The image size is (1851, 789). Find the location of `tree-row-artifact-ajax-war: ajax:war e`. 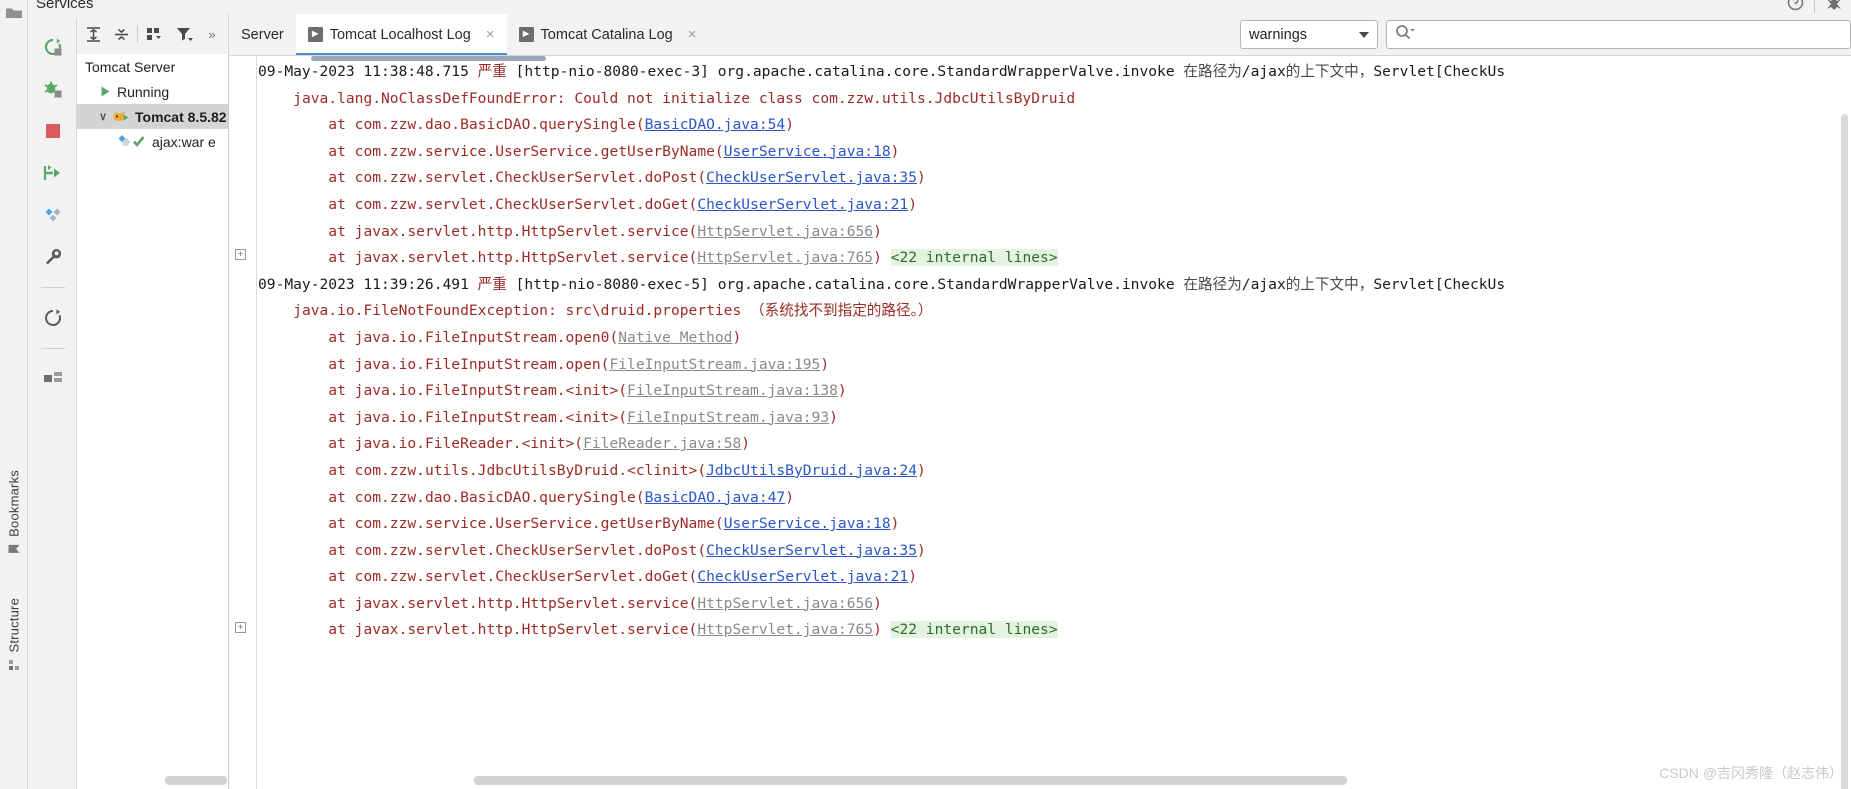

tree-row-artifact-ajax-war: ajax:war e is located at coordinates (152, 141).